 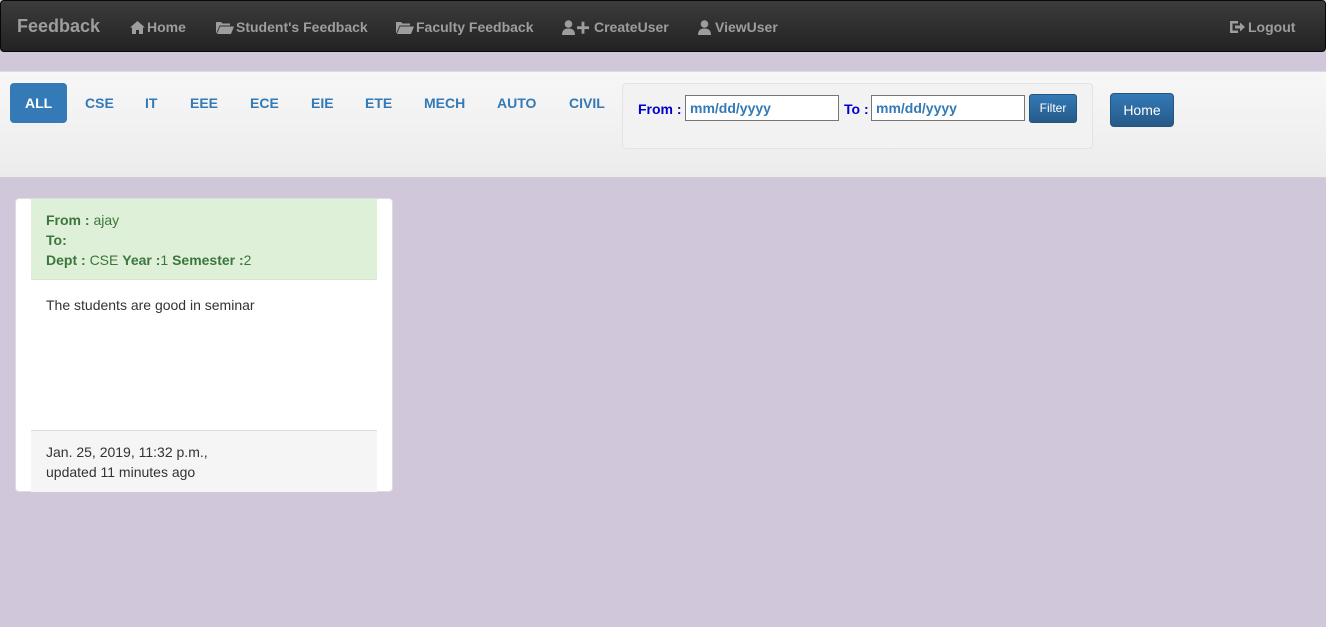 I want to click on logout-icon, so click(x=1237, y=27).